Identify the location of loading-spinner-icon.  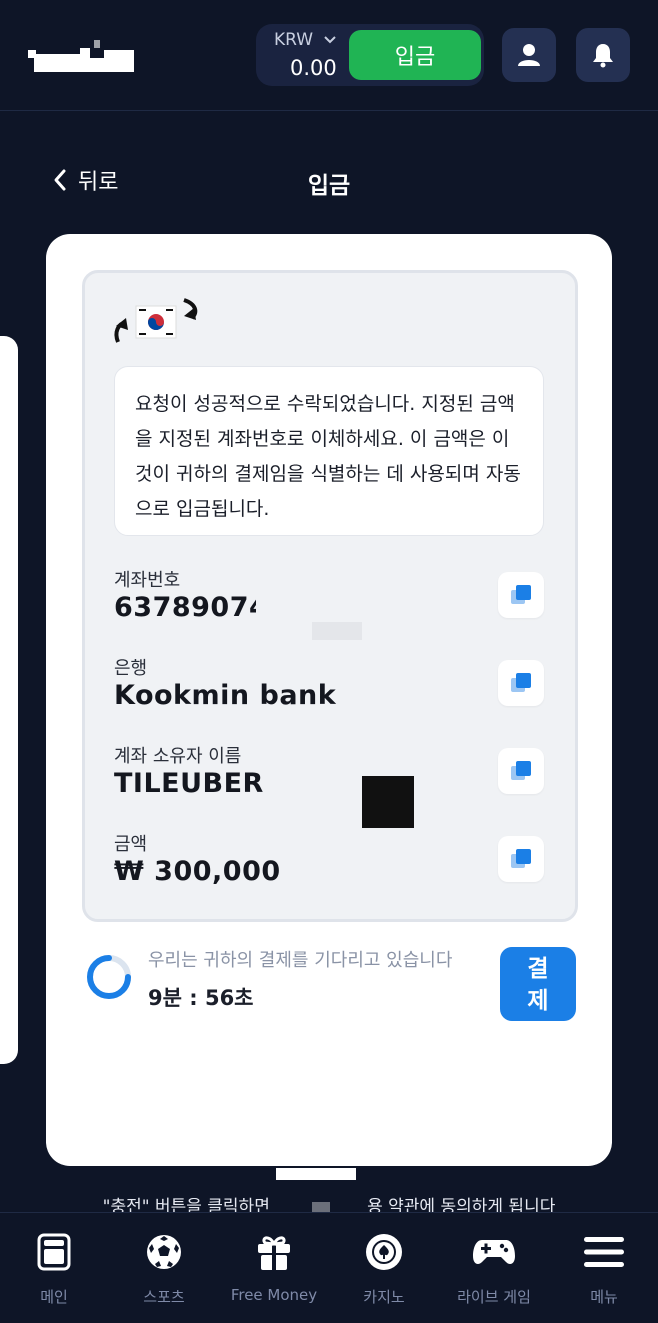
(109, 977).